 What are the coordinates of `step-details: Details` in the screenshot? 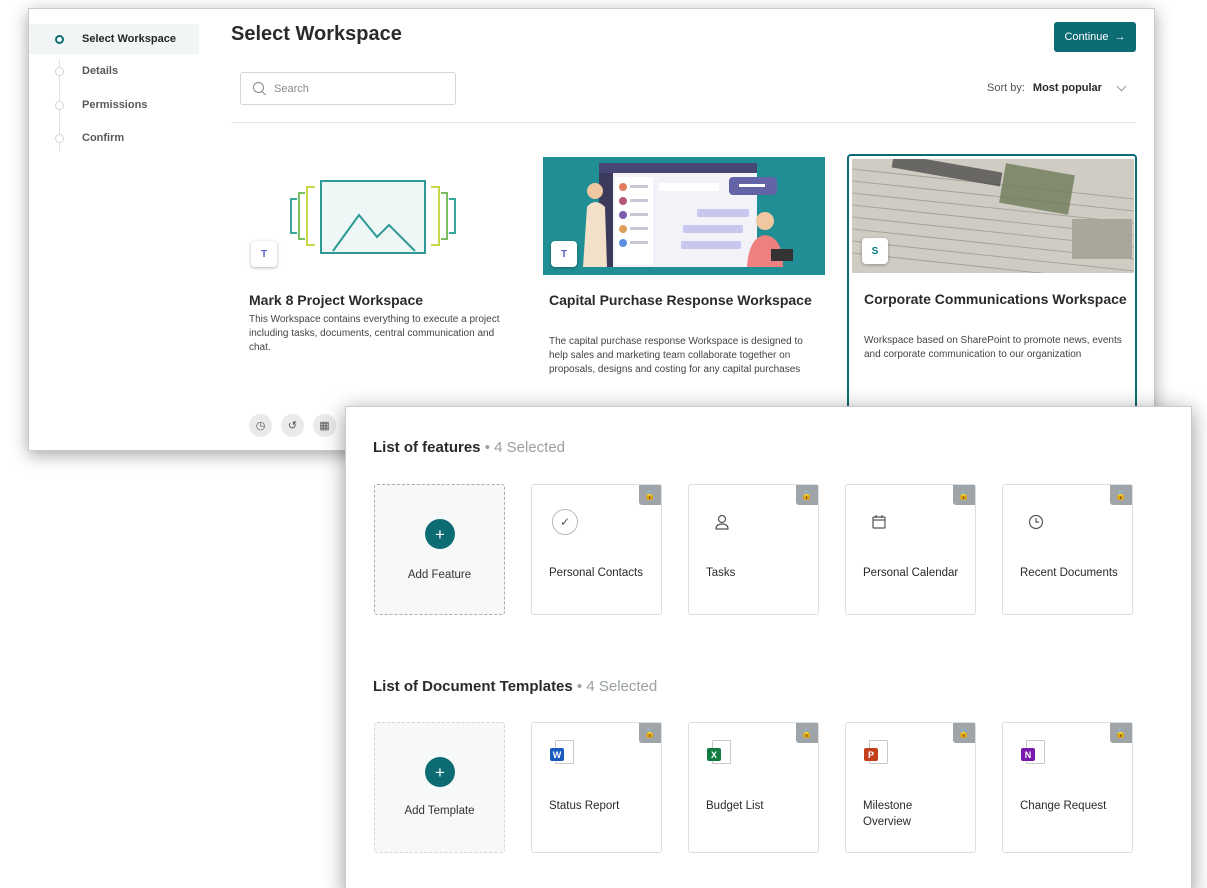 It's located at (114, 71).